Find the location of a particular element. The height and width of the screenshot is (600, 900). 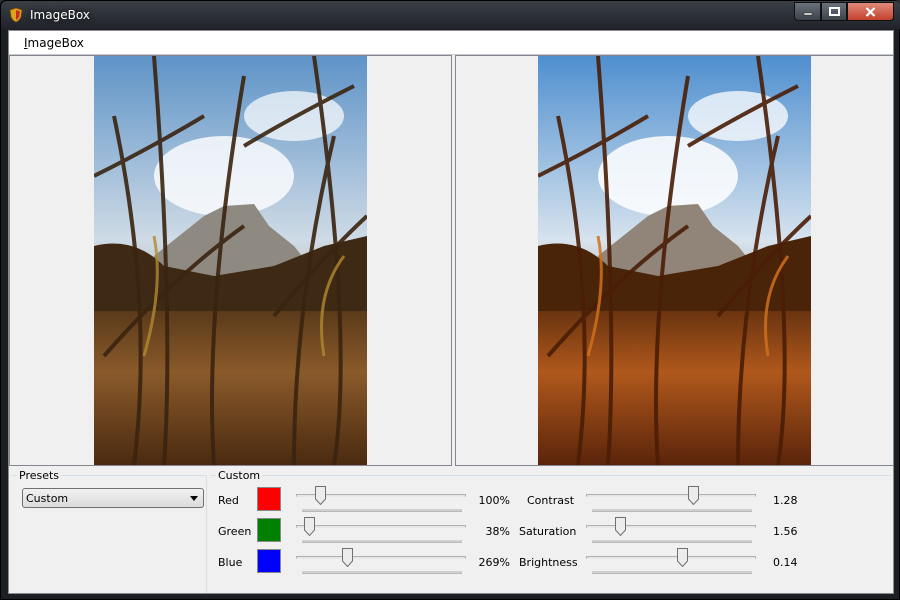

red-swatch is located at coordinates (269, 499).